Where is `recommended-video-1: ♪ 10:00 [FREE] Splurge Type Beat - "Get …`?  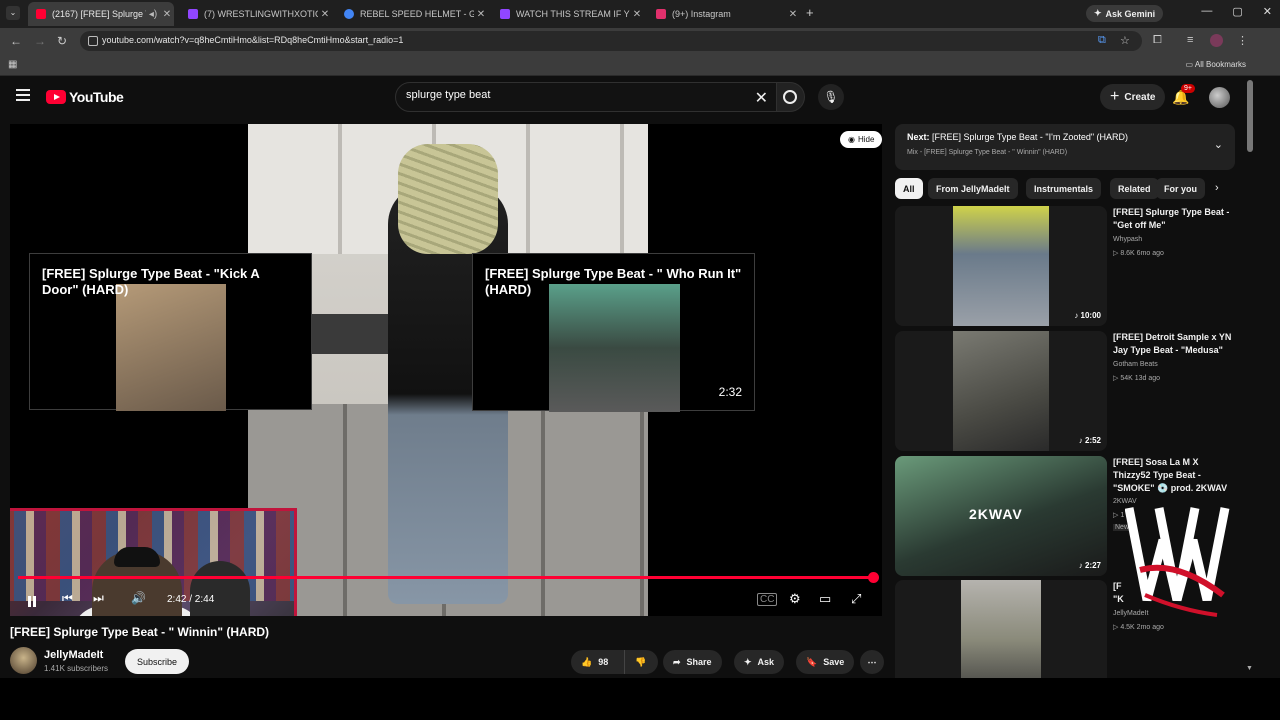 recommended-video-1: ♪ 10:00 [FREE] Splurge Type Beat - "Get … is located at coordinates (1065, 266).